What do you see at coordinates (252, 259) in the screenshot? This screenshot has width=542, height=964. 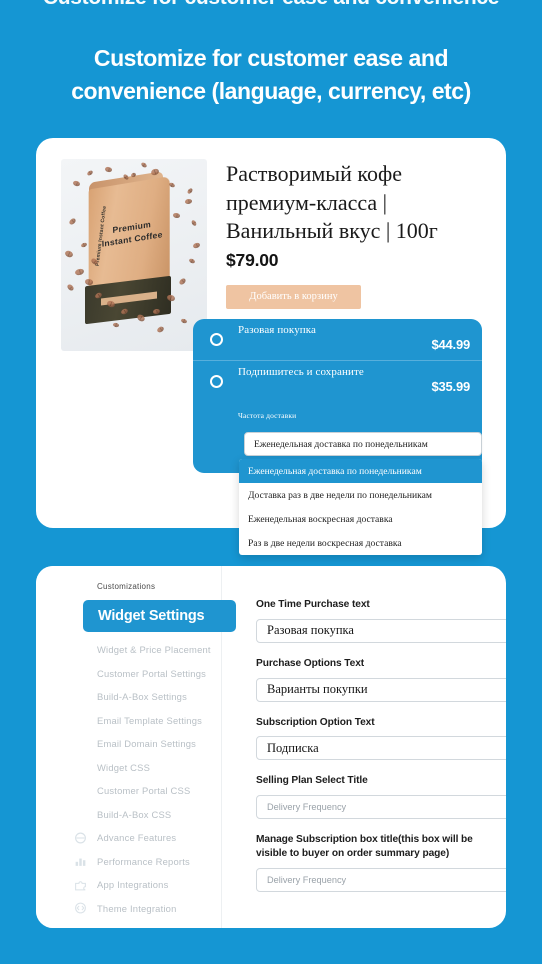 I see `product-price: $79.00` at bounding box center [252, 259].